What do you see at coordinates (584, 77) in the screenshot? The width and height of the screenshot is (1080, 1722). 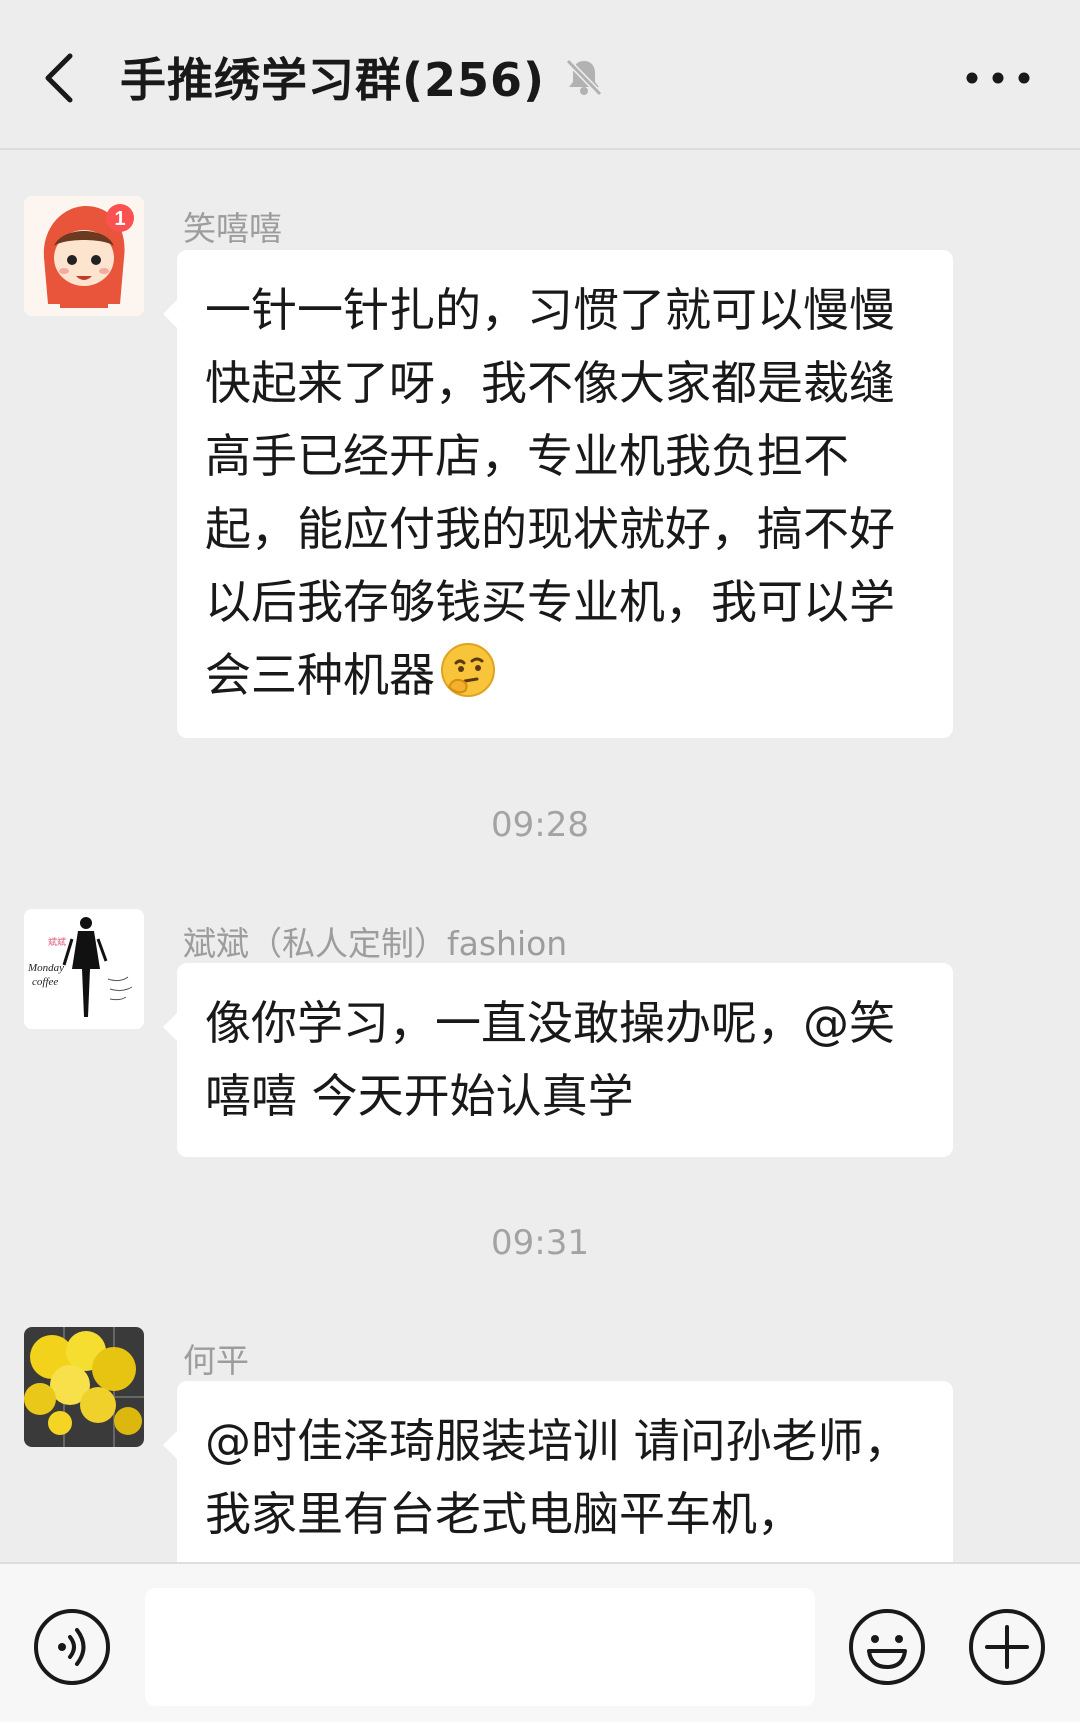 I see `bell-muted-icon` at bounding box center [584, 77].